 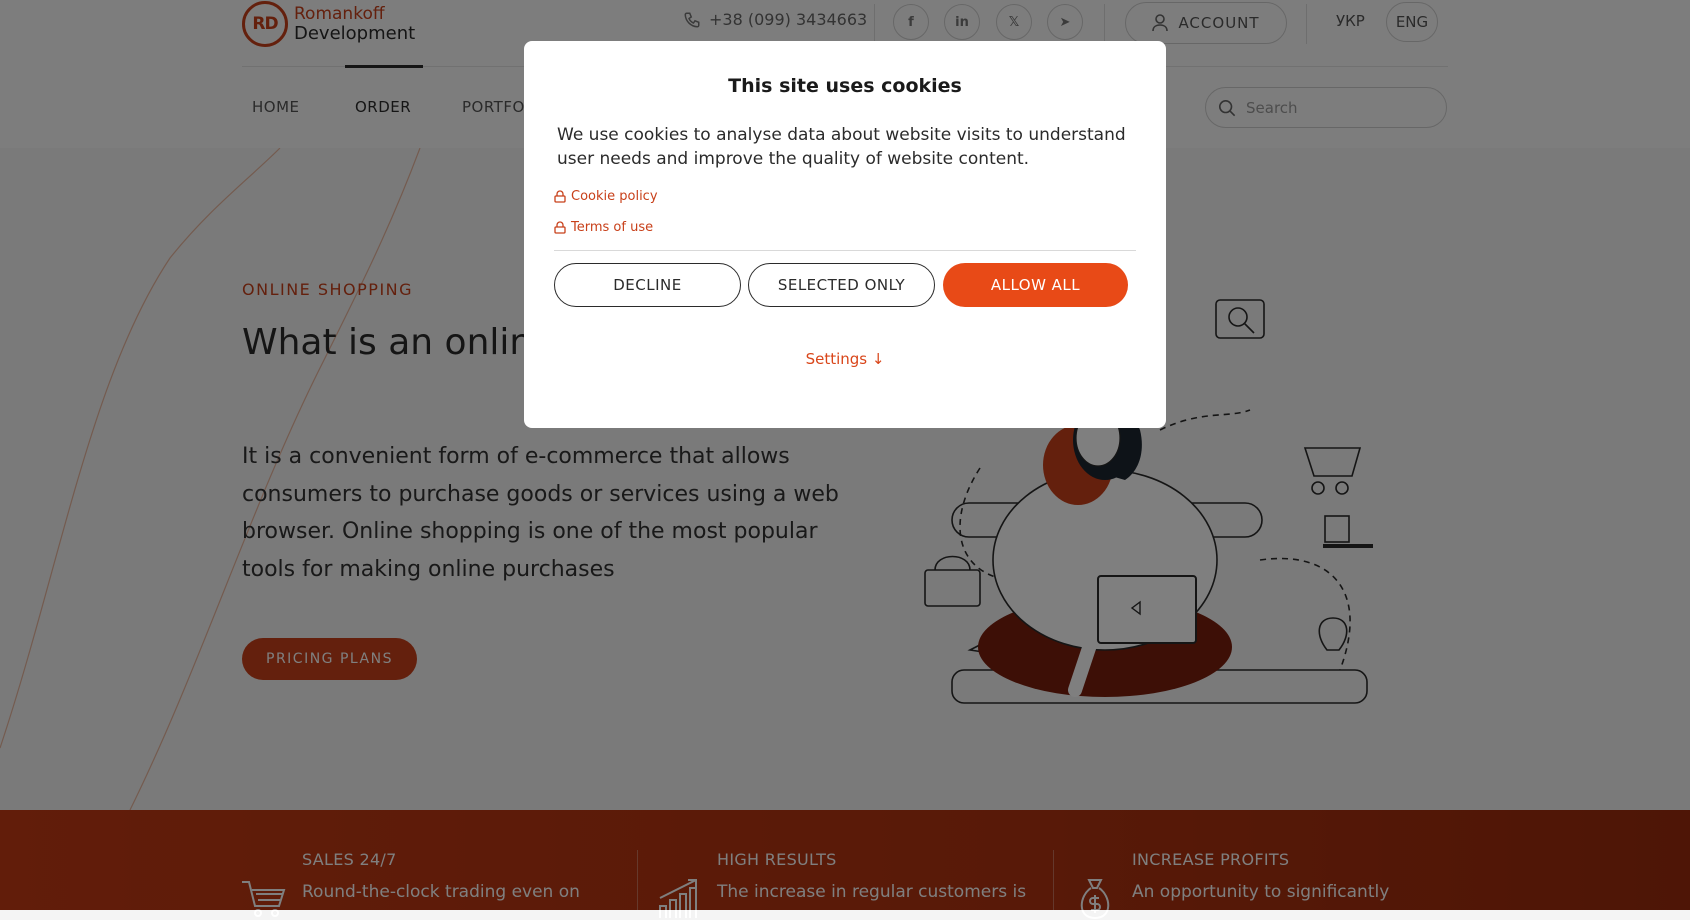 I want to click on terms-of-use-link: Terms of use, so click(x=603, y=227).